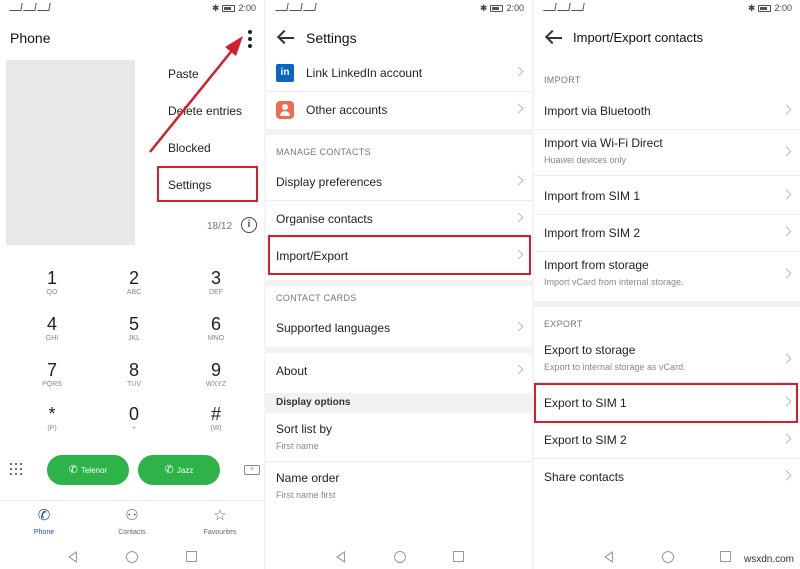  Describe the element at coordinates (88, 470) in the screenshot. I see `call-telenor-button: ✆ Telenor` at that location.